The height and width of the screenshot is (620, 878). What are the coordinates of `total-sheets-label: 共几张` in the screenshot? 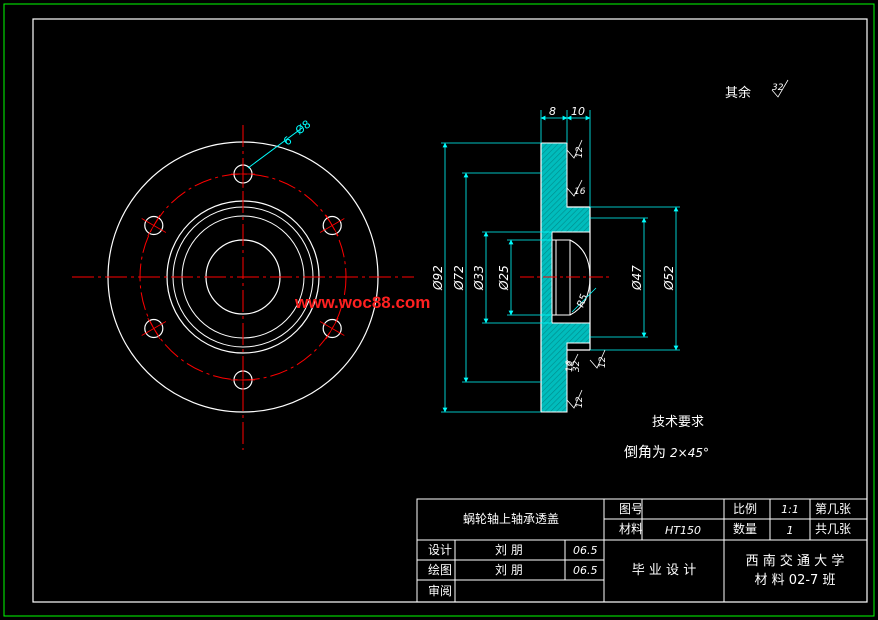 It's located at (833, 529).